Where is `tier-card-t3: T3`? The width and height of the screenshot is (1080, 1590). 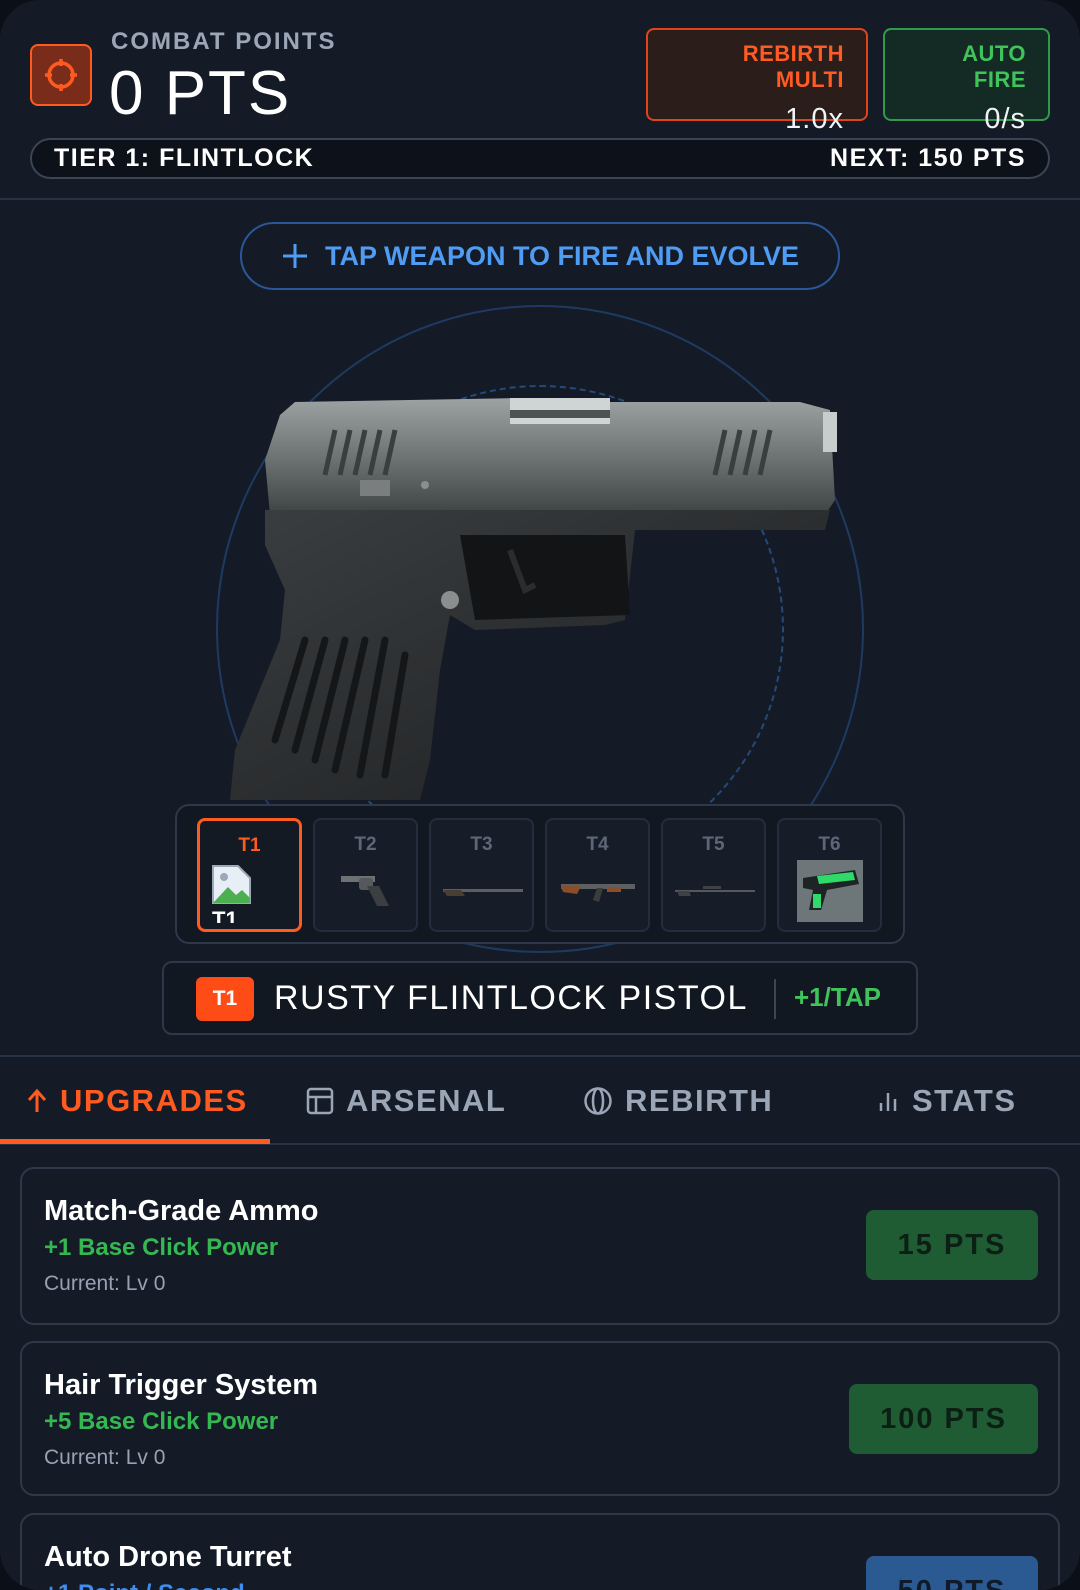 tier-card-t3: T3 is located at coordinates (481, 875).